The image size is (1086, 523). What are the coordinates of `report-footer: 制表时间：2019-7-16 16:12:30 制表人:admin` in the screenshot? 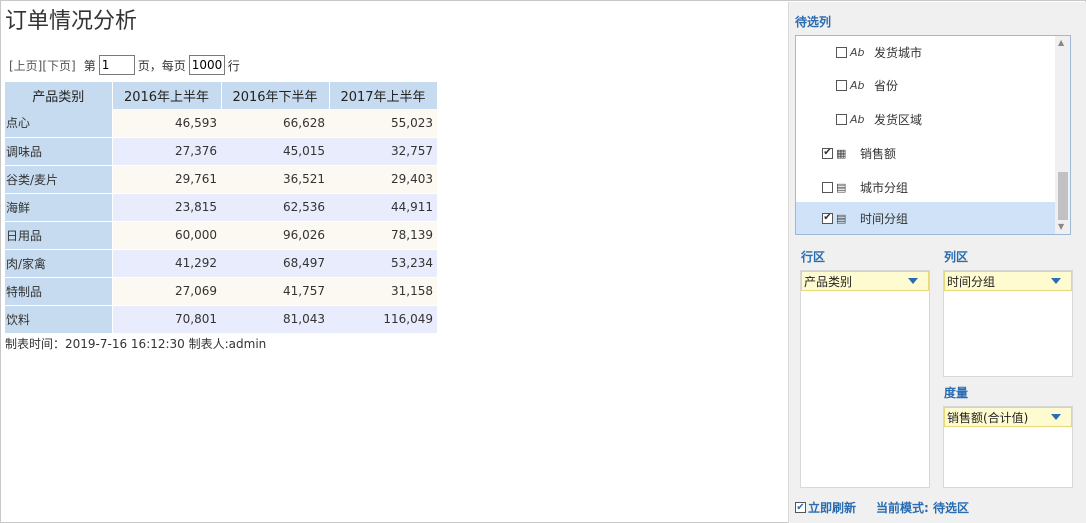 It's located at (136, 344).